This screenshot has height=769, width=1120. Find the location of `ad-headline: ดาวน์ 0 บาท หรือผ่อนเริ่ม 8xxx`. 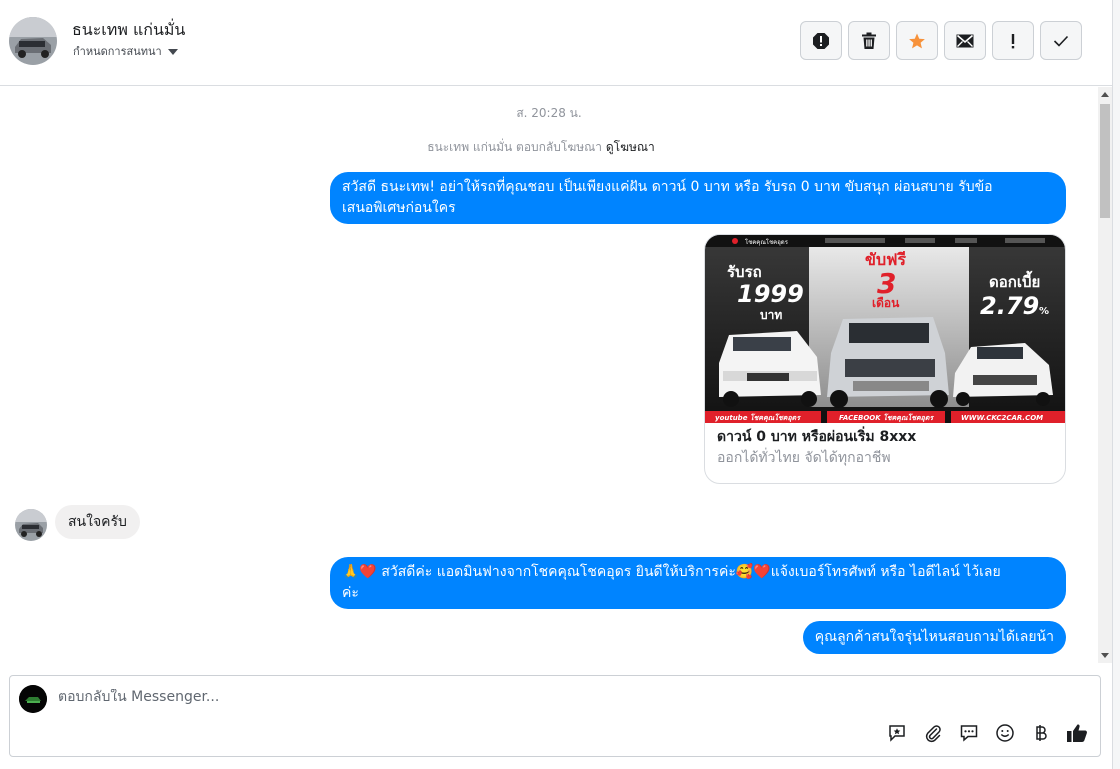

ad-headline: ดาวน์ 0 บาท หรือผ่อนเริ่ม 8xxx is located at coordinates (817, 437).